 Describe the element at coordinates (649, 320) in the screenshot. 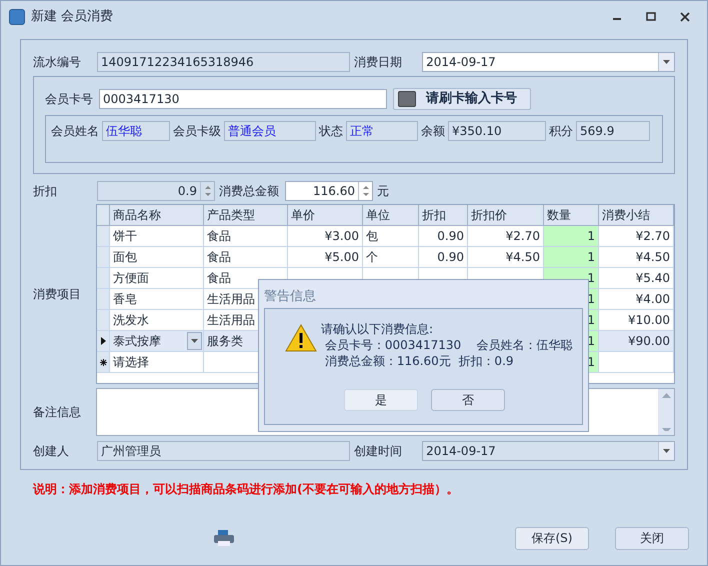

I see `table-cell-text: ¥10.00` at that location.